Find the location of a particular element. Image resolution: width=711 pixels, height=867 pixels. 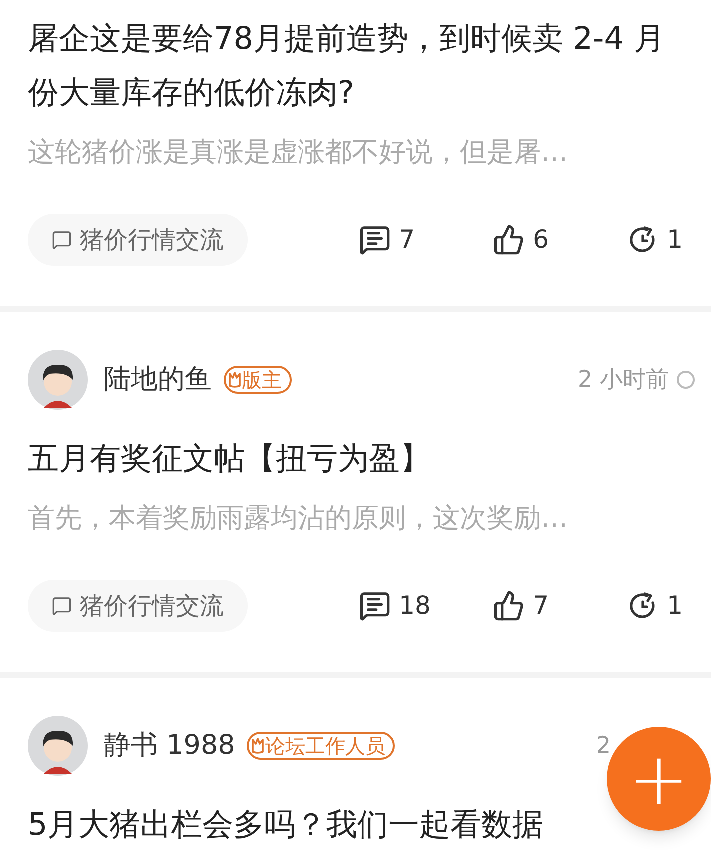

post-title: 屠企这是要给78月提前造势，到时候卖 2-4 月份大量库存的低价冻肉? is located at coordinates (355, 60).